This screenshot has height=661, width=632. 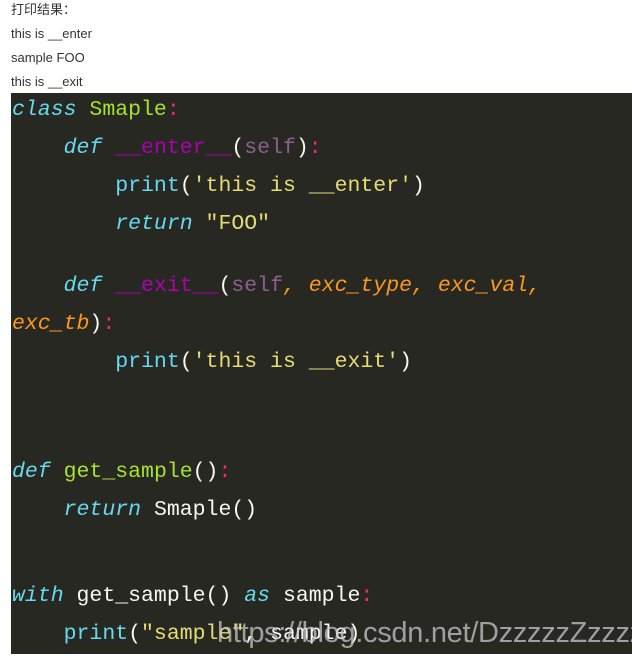 What do you see at coordinates (257, 596) in the screenshot?
I see `code-token: as` at bounding box center [257, 596].